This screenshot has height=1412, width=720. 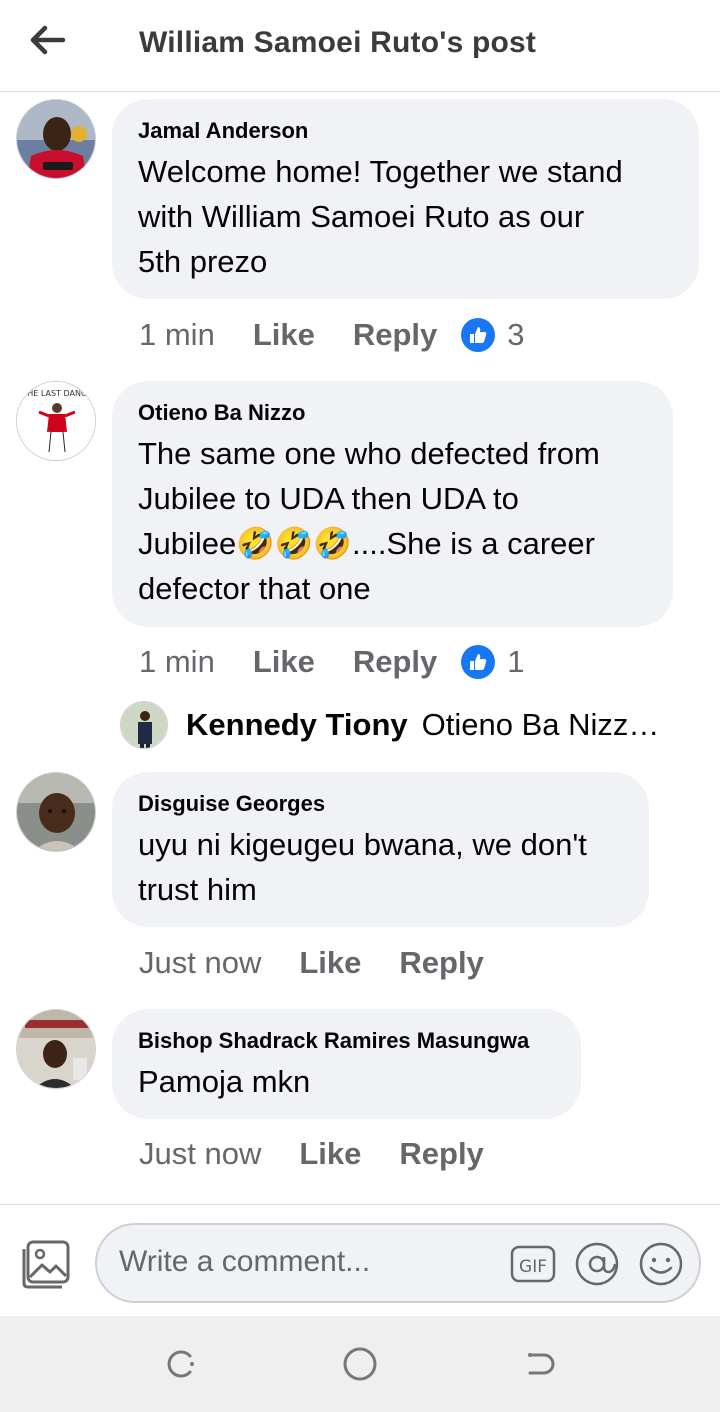 What do you see at coordinates (203, 261) in the screenshot?
I see `comment-text-line: 5th prezo` at bounding box center [203, 261].